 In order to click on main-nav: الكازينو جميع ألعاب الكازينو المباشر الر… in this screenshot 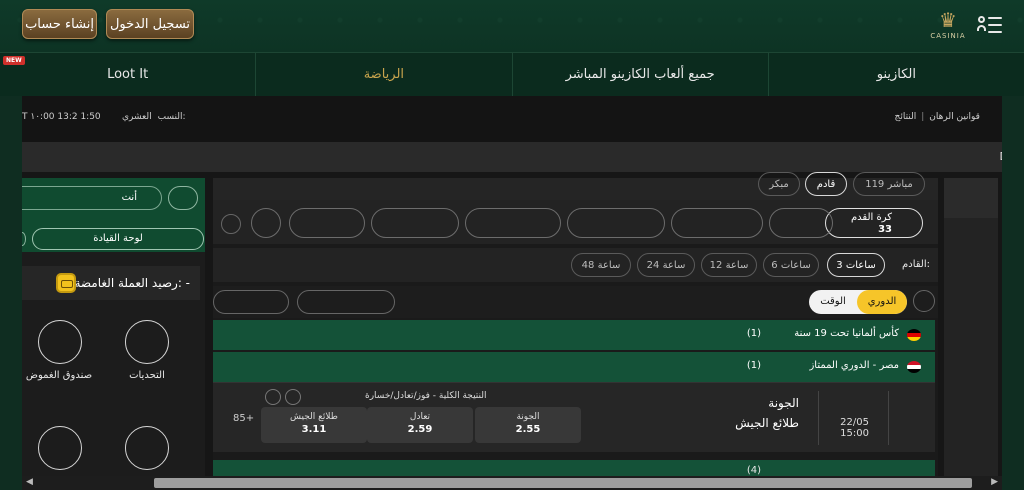, I will do `click(512, 74)`.